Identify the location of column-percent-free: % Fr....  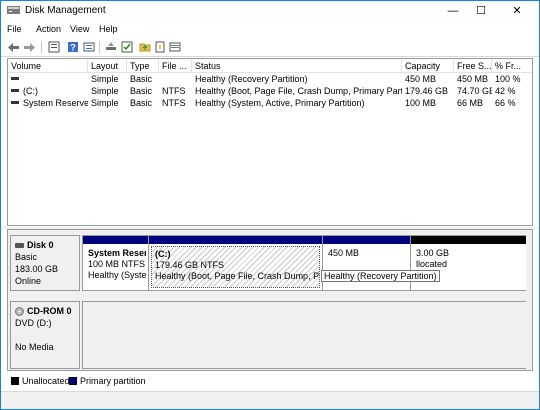
(512, 66).